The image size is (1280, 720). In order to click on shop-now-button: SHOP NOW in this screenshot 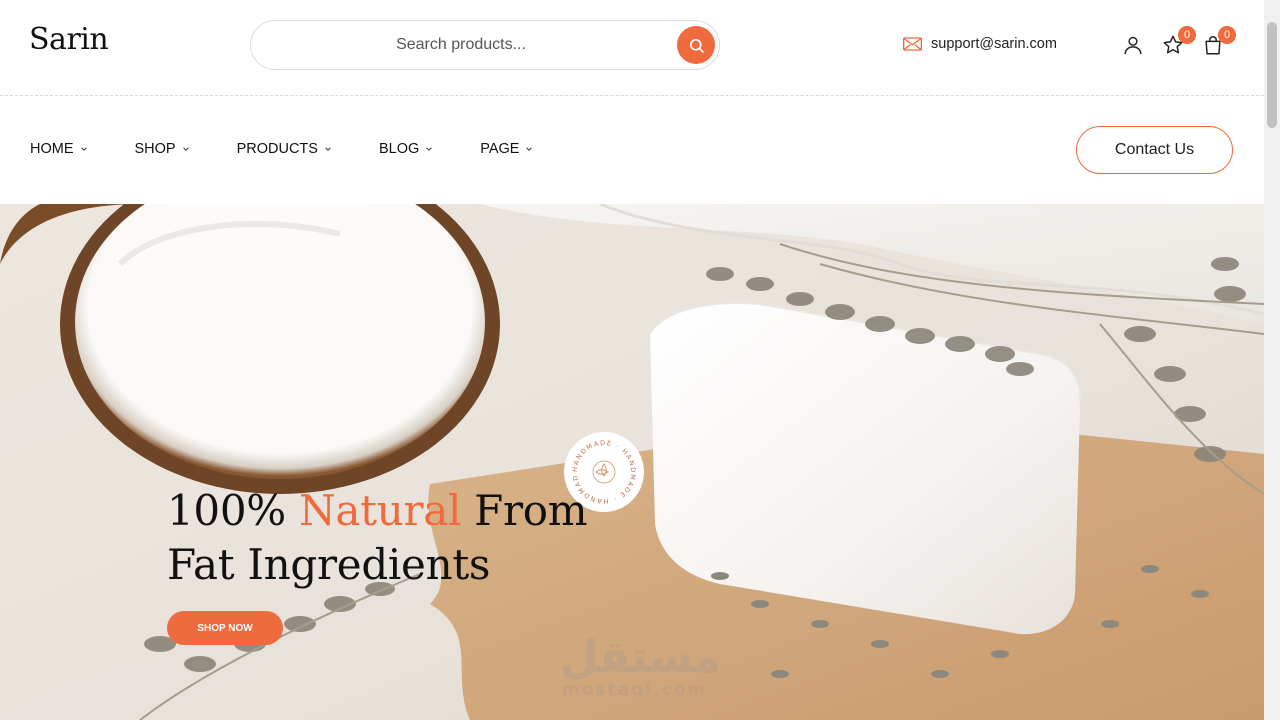, I will do `click(225, 628)`.